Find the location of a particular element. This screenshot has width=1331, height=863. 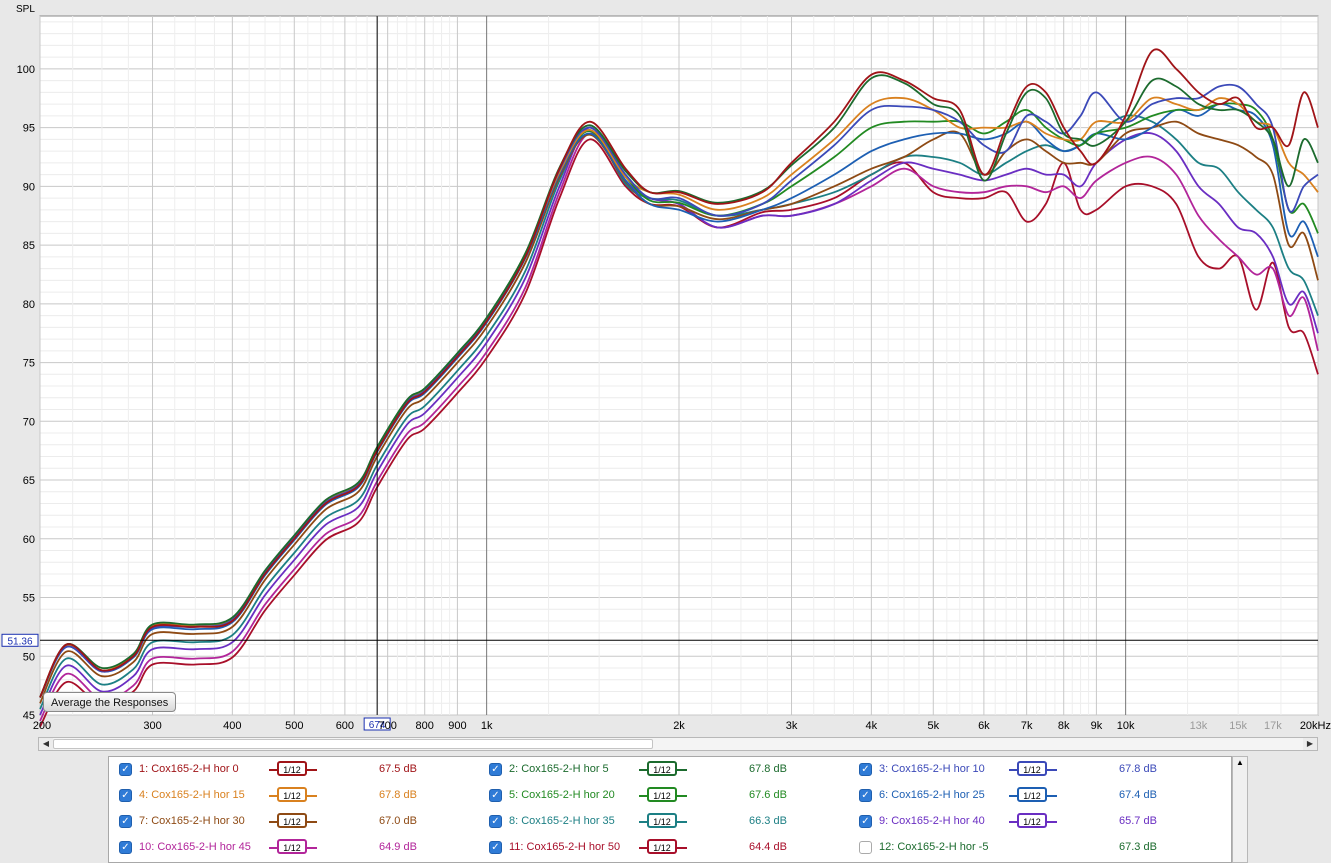

legend-item-value: 64.9 dB is located at coordinates (398, 847).